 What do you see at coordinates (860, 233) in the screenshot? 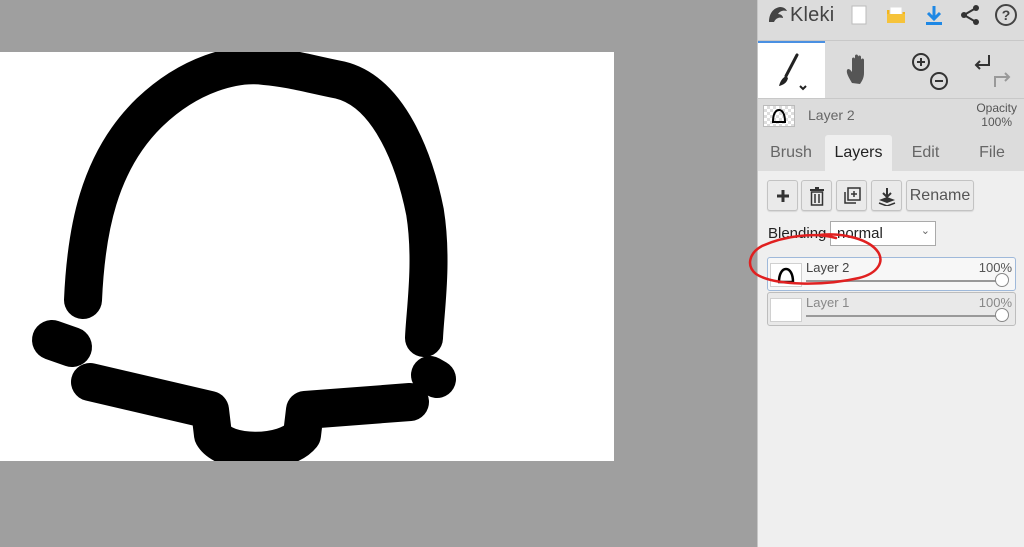
I see `blending-value: normal` at bounding box center [860, 233].